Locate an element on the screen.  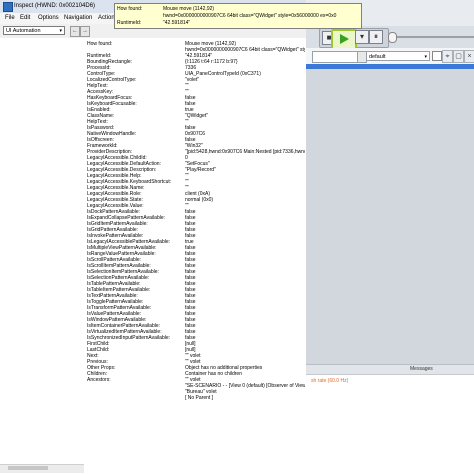
forward-arrow-icon: → is located at coordinates (85, 31).